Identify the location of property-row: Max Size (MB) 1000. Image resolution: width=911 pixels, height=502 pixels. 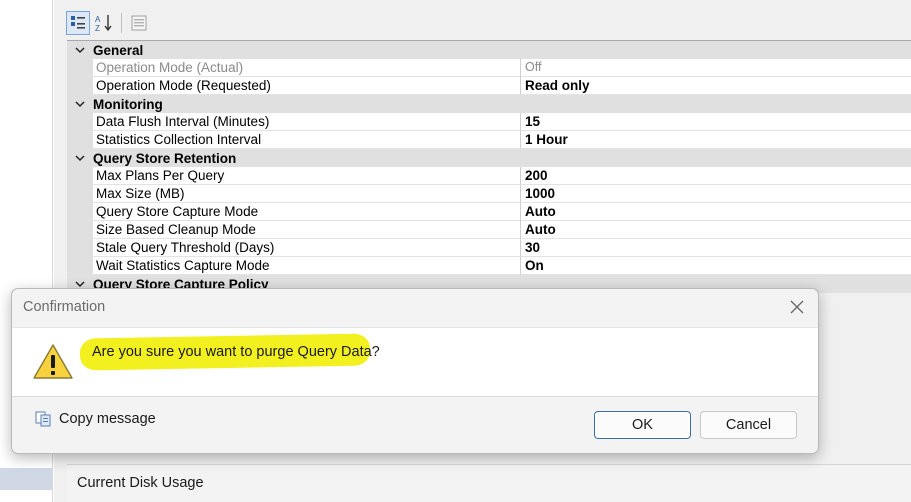
(489, 194).